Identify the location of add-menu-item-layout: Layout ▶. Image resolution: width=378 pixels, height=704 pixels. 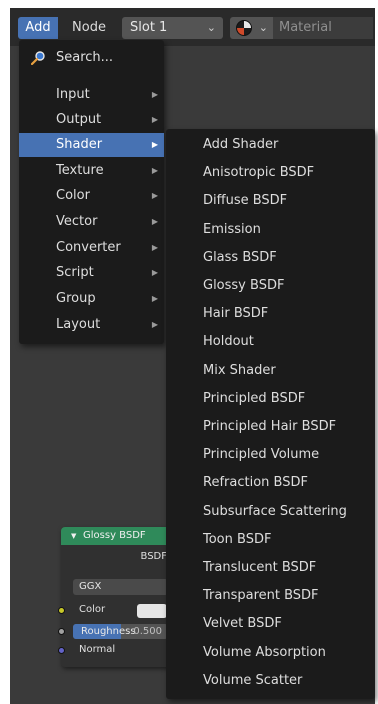
(91, 325).